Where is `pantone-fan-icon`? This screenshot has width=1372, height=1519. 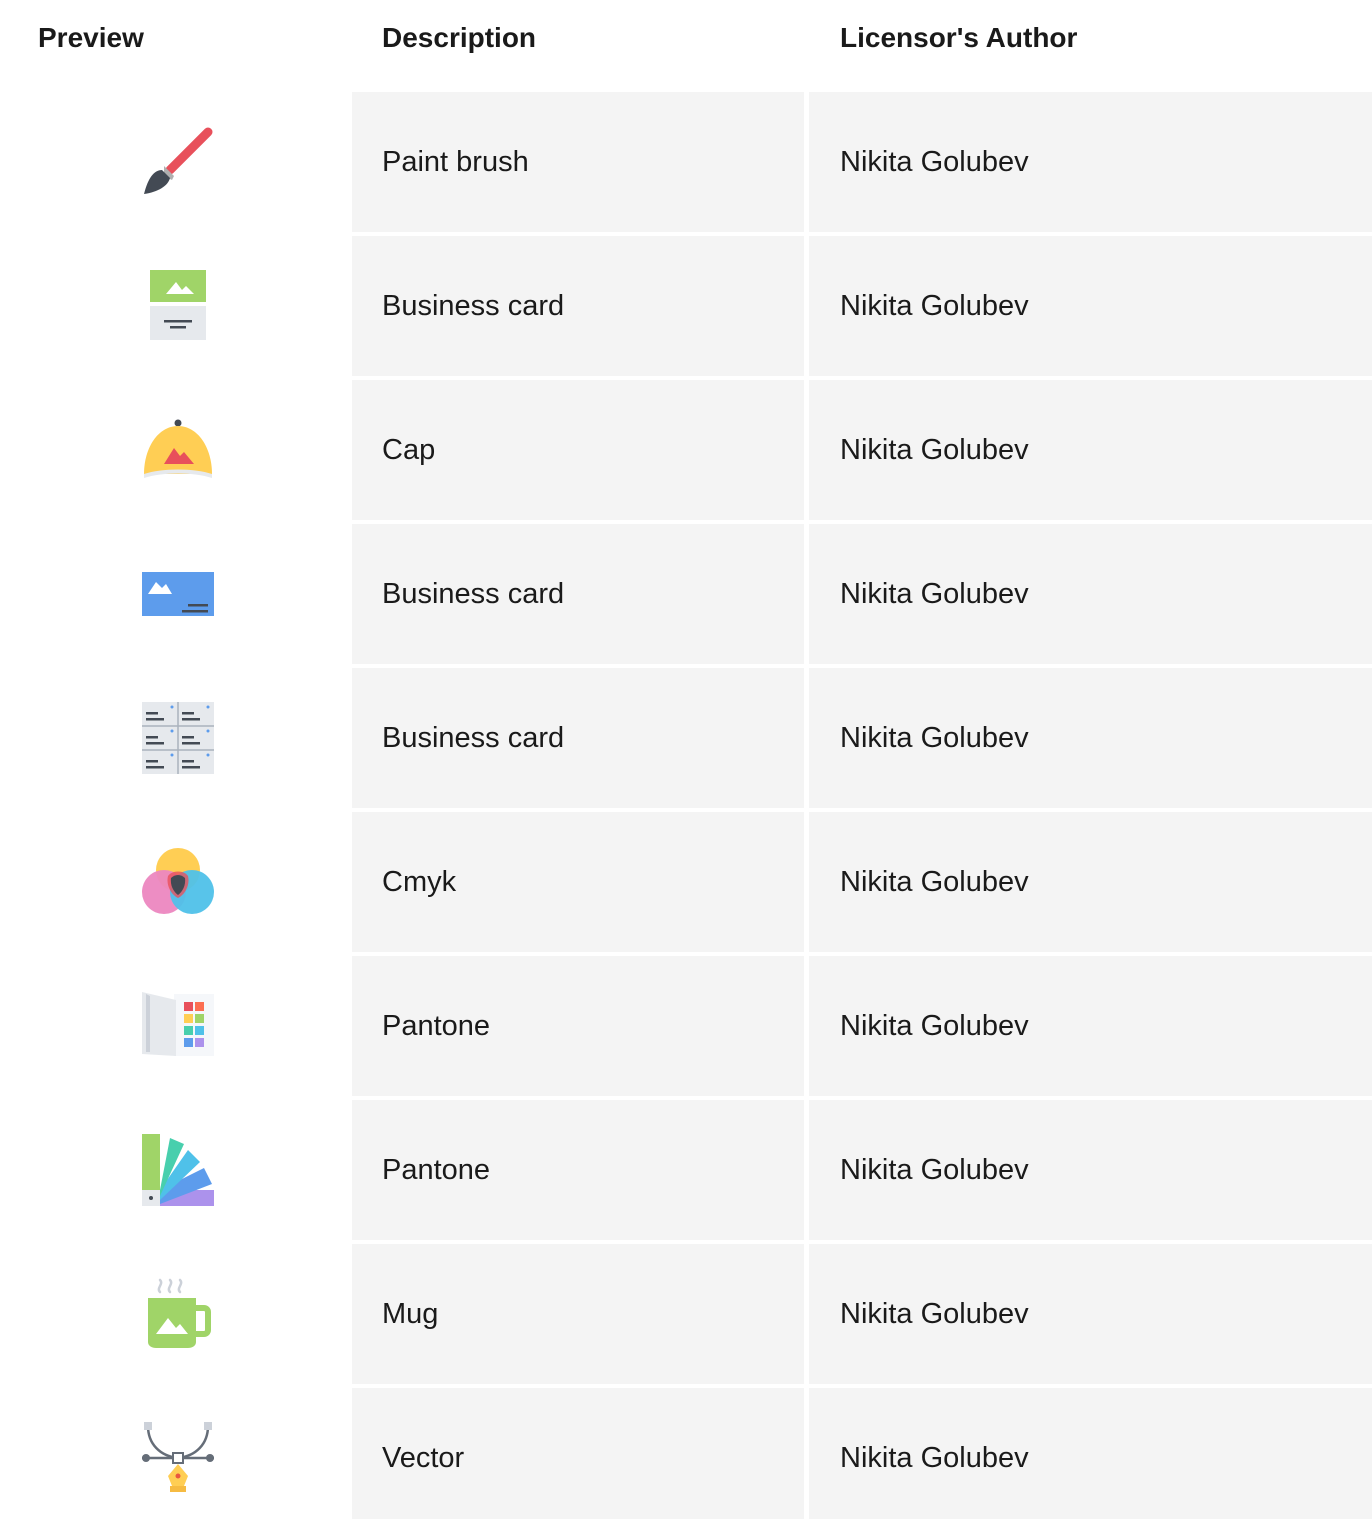
pantone-fan-icon is located at coordinates (178, 1170).